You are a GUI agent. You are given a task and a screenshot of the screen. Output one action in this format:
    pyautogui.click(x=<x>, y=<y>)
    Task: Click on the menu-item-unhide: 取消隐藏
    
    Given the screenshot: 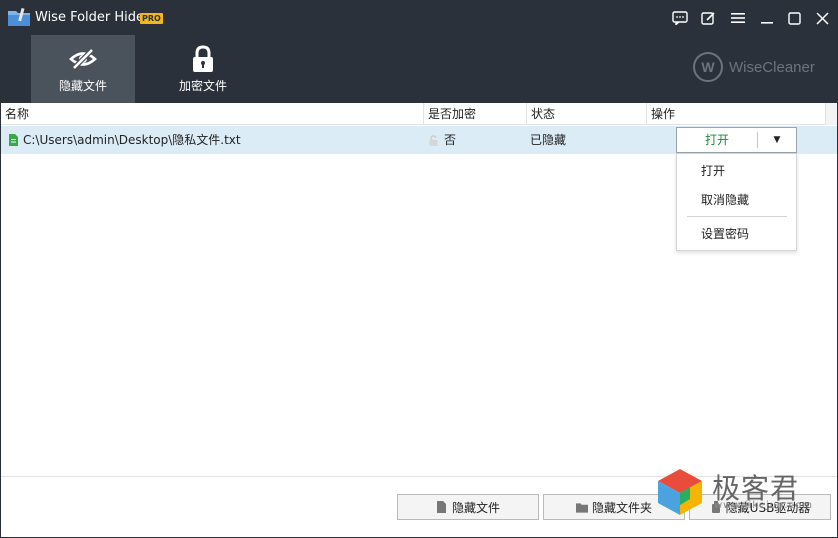 What is the action you would take?
    pyautogui.click(x=736, y=200)
    